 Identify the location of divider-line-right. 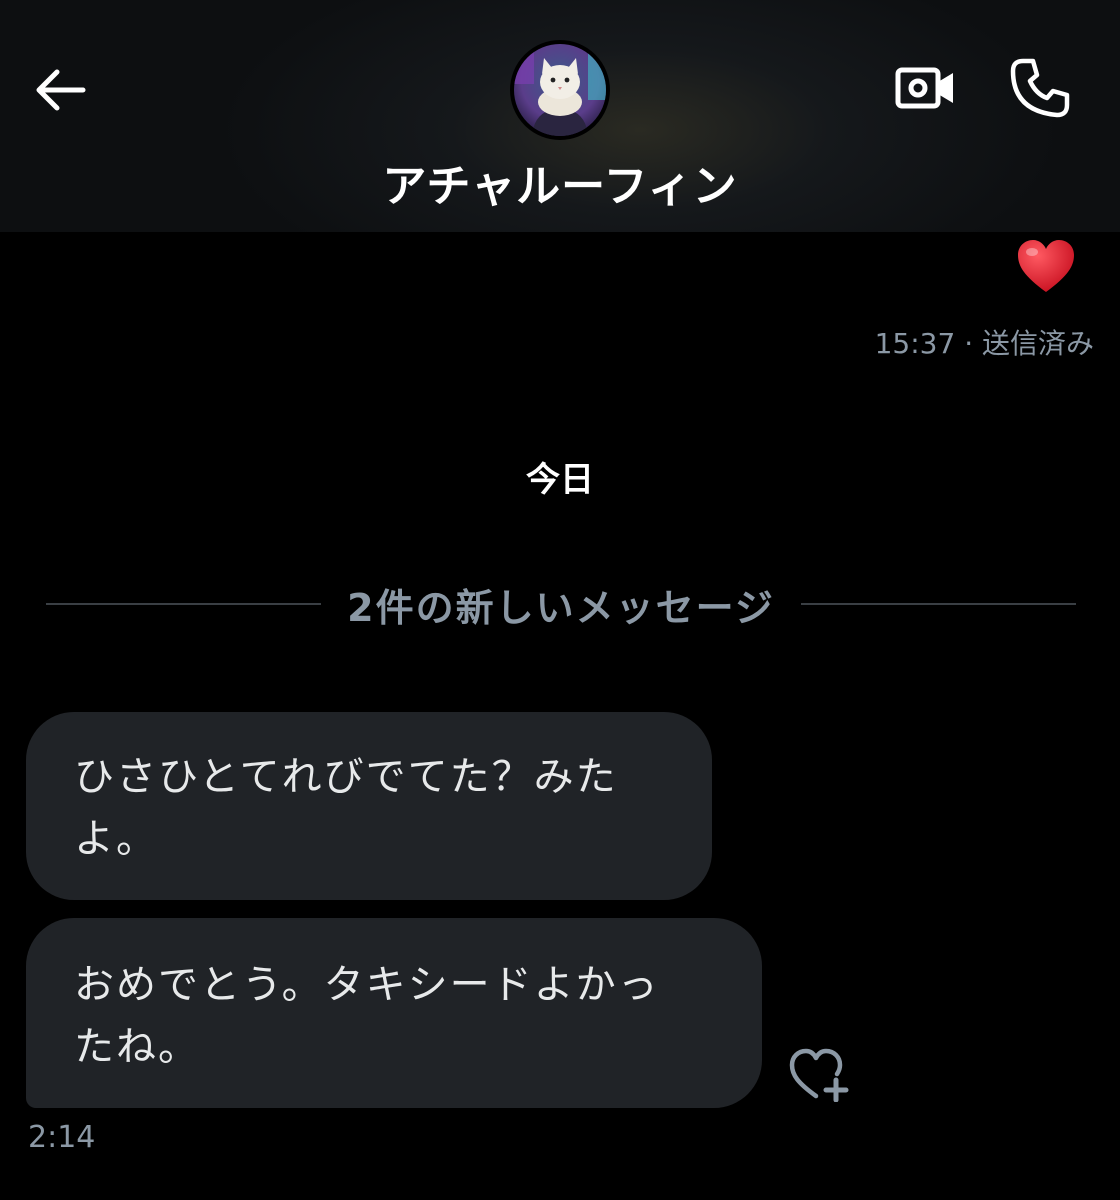
(938, 604).